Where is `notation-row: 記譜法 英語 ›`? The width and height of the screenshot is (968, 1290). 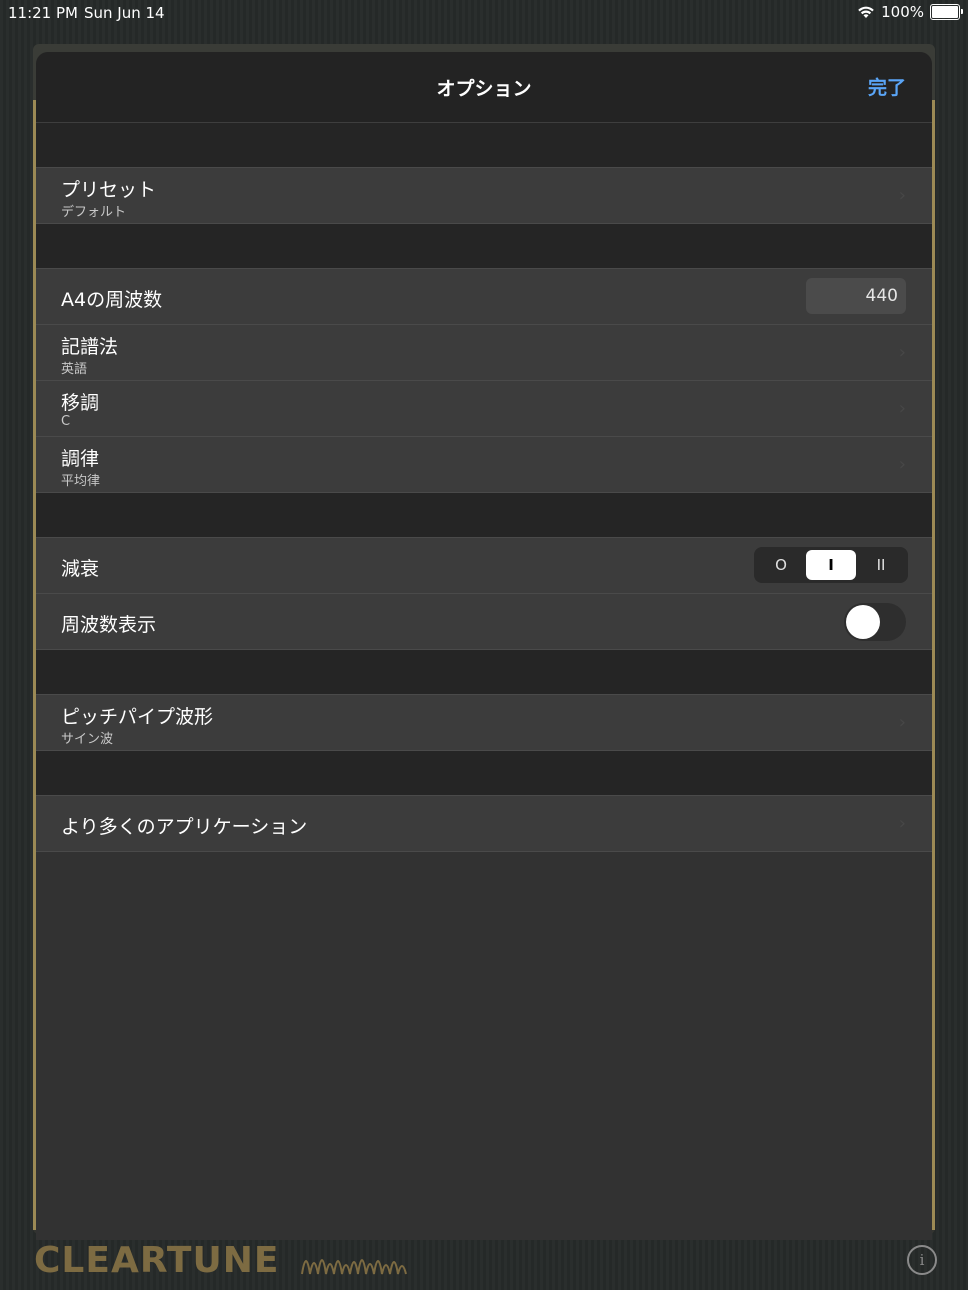
notation-row: 記譜法 英語 › is located at coordinates (484, 353).